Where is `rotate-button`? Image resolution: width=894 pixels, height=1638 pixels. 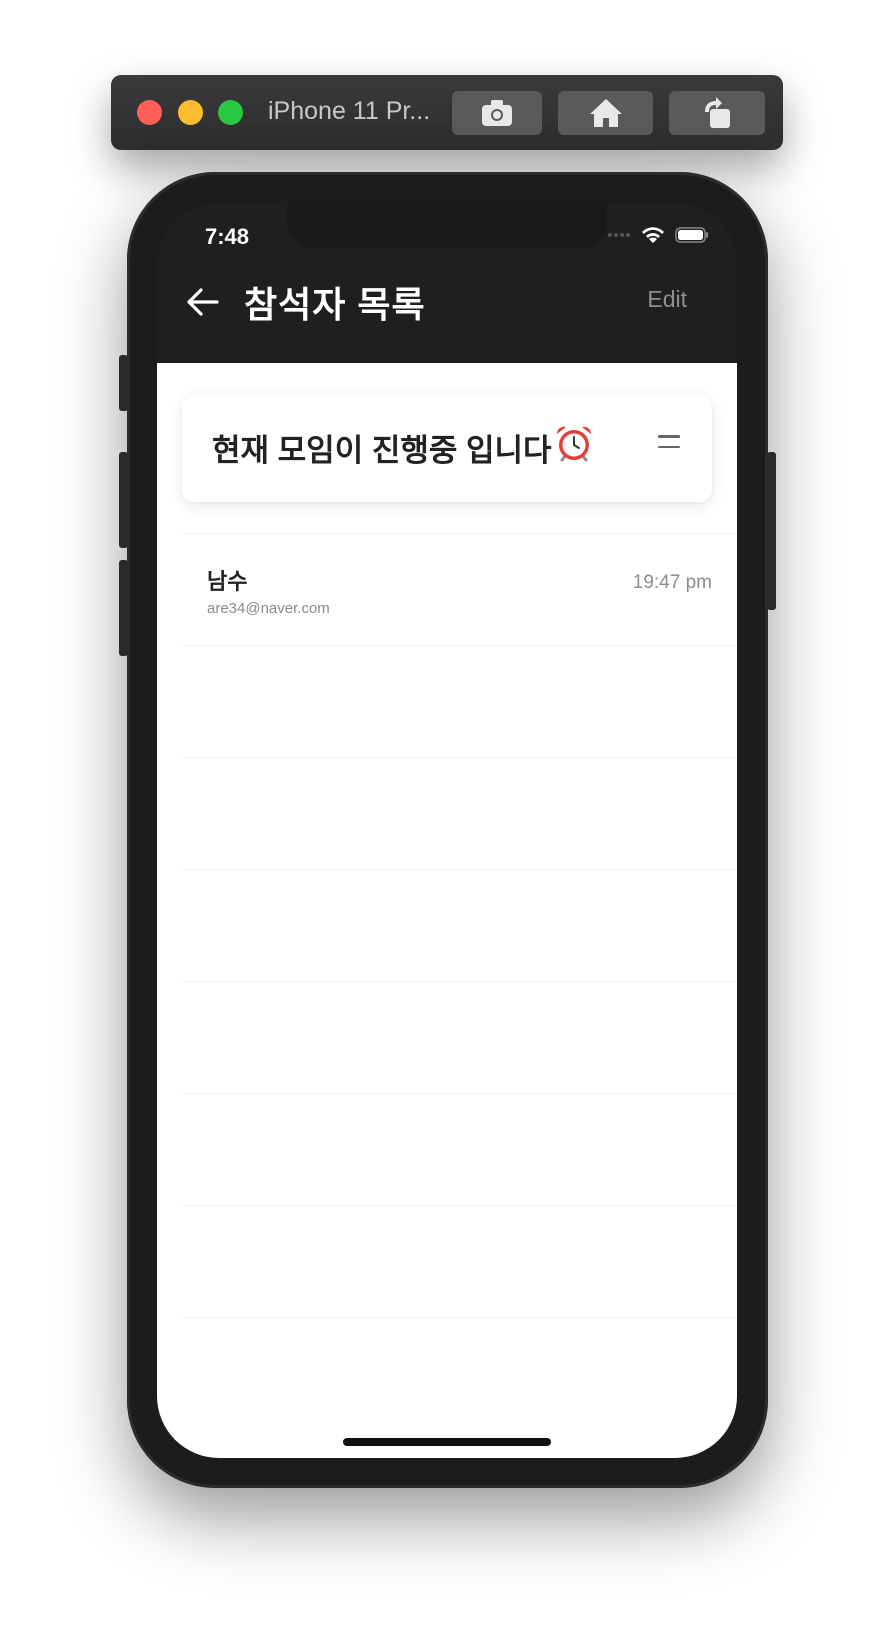 rotate-button is located at coordinates (717, 113).